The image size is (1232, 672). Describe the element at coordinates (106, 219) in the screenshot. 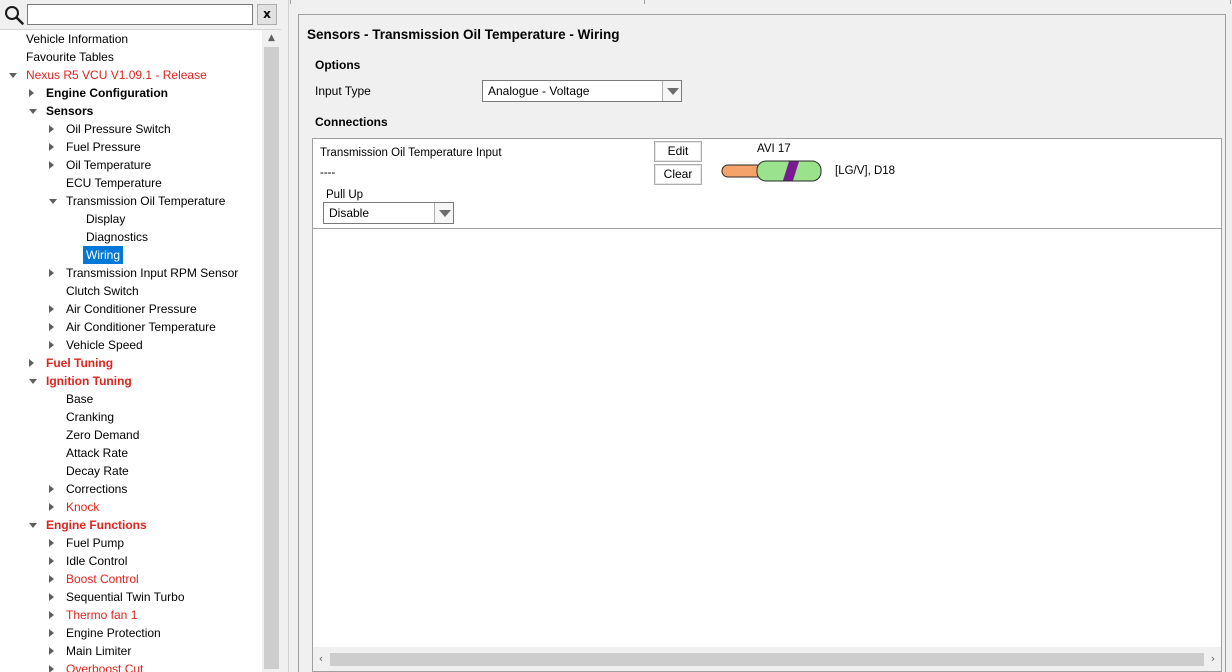

I see `tree-item-label: Display` at that location.